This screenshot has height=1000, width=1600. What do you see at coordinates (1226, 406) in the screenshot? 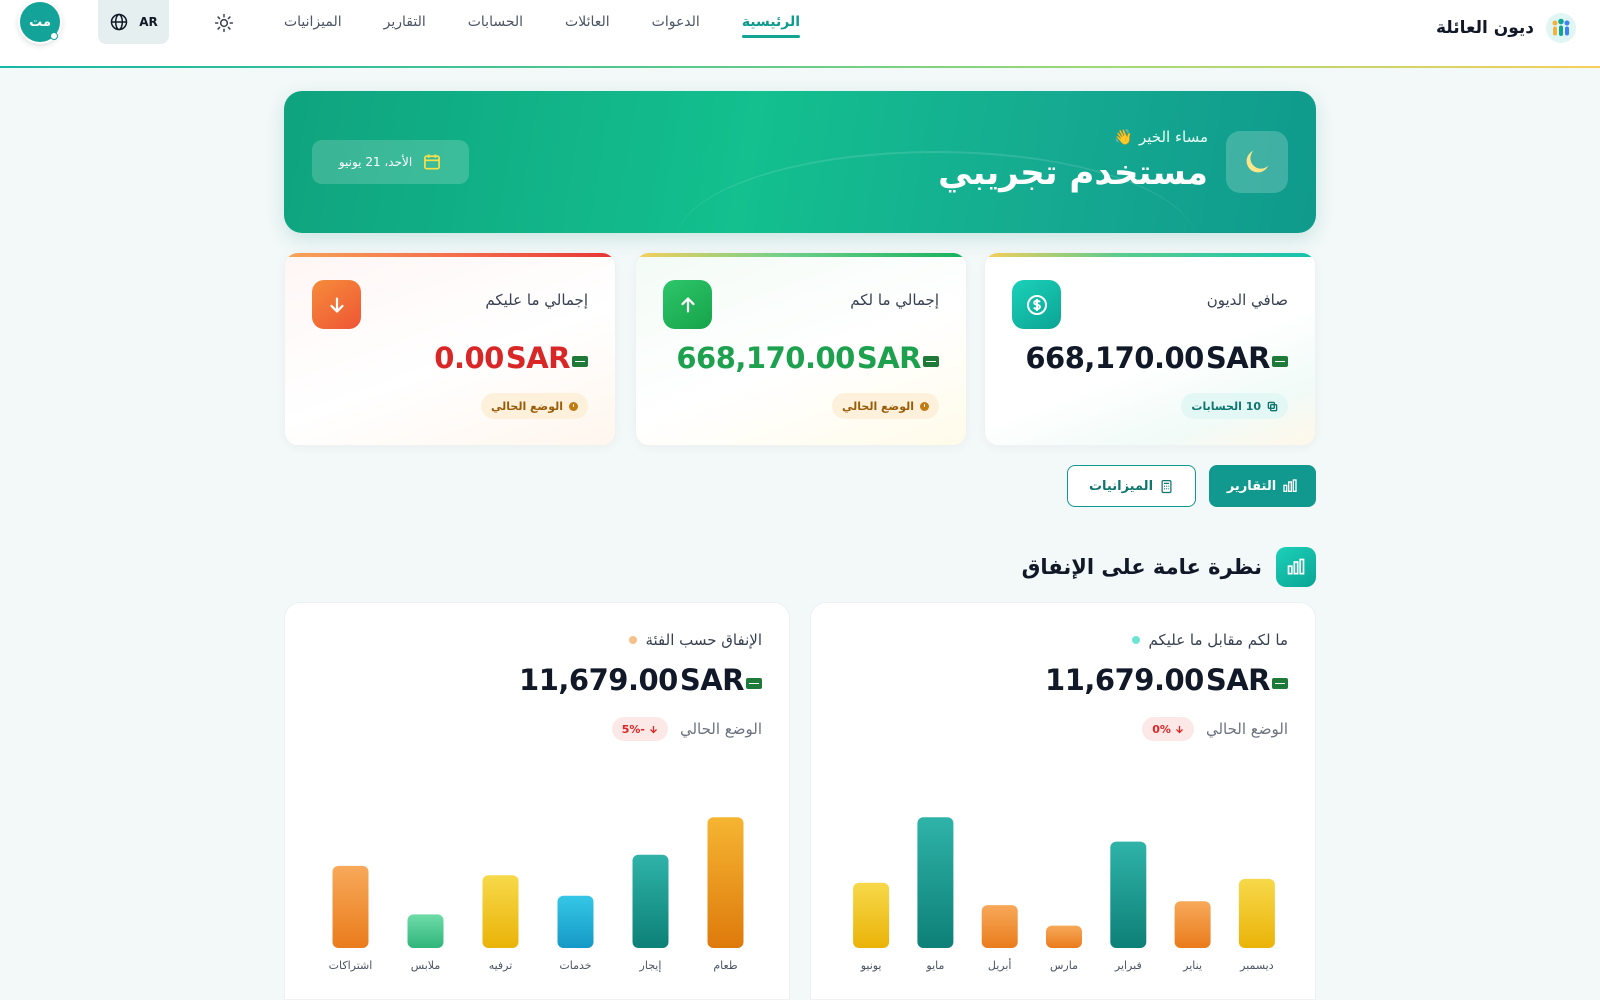
I see `accounts-count: 10 الحسابات` at bounding box center [1226, 406].